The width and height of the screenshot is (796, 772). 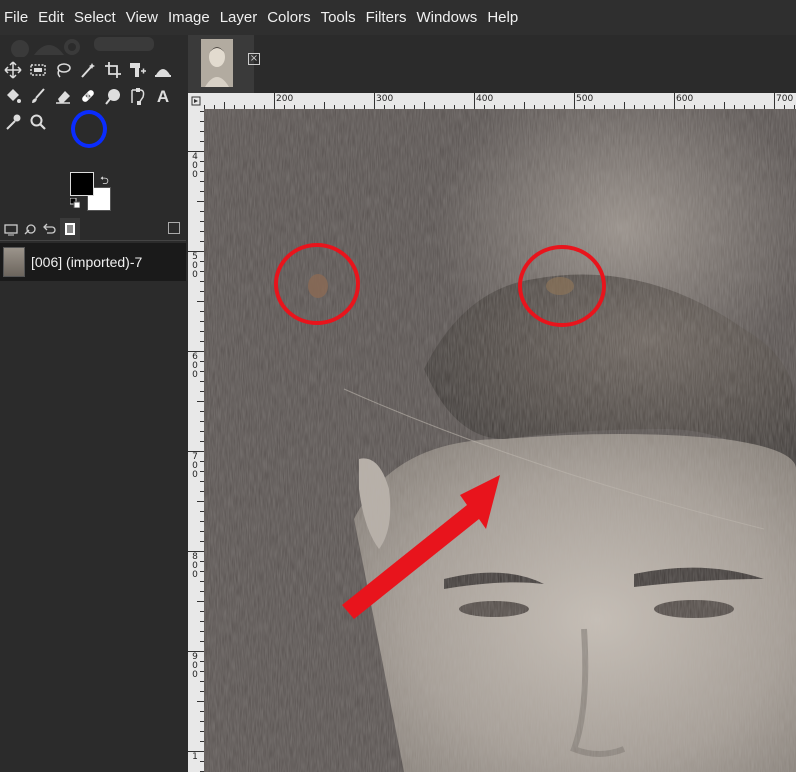 I want to click on ruler-label: 600, so click(x=685, y=99).